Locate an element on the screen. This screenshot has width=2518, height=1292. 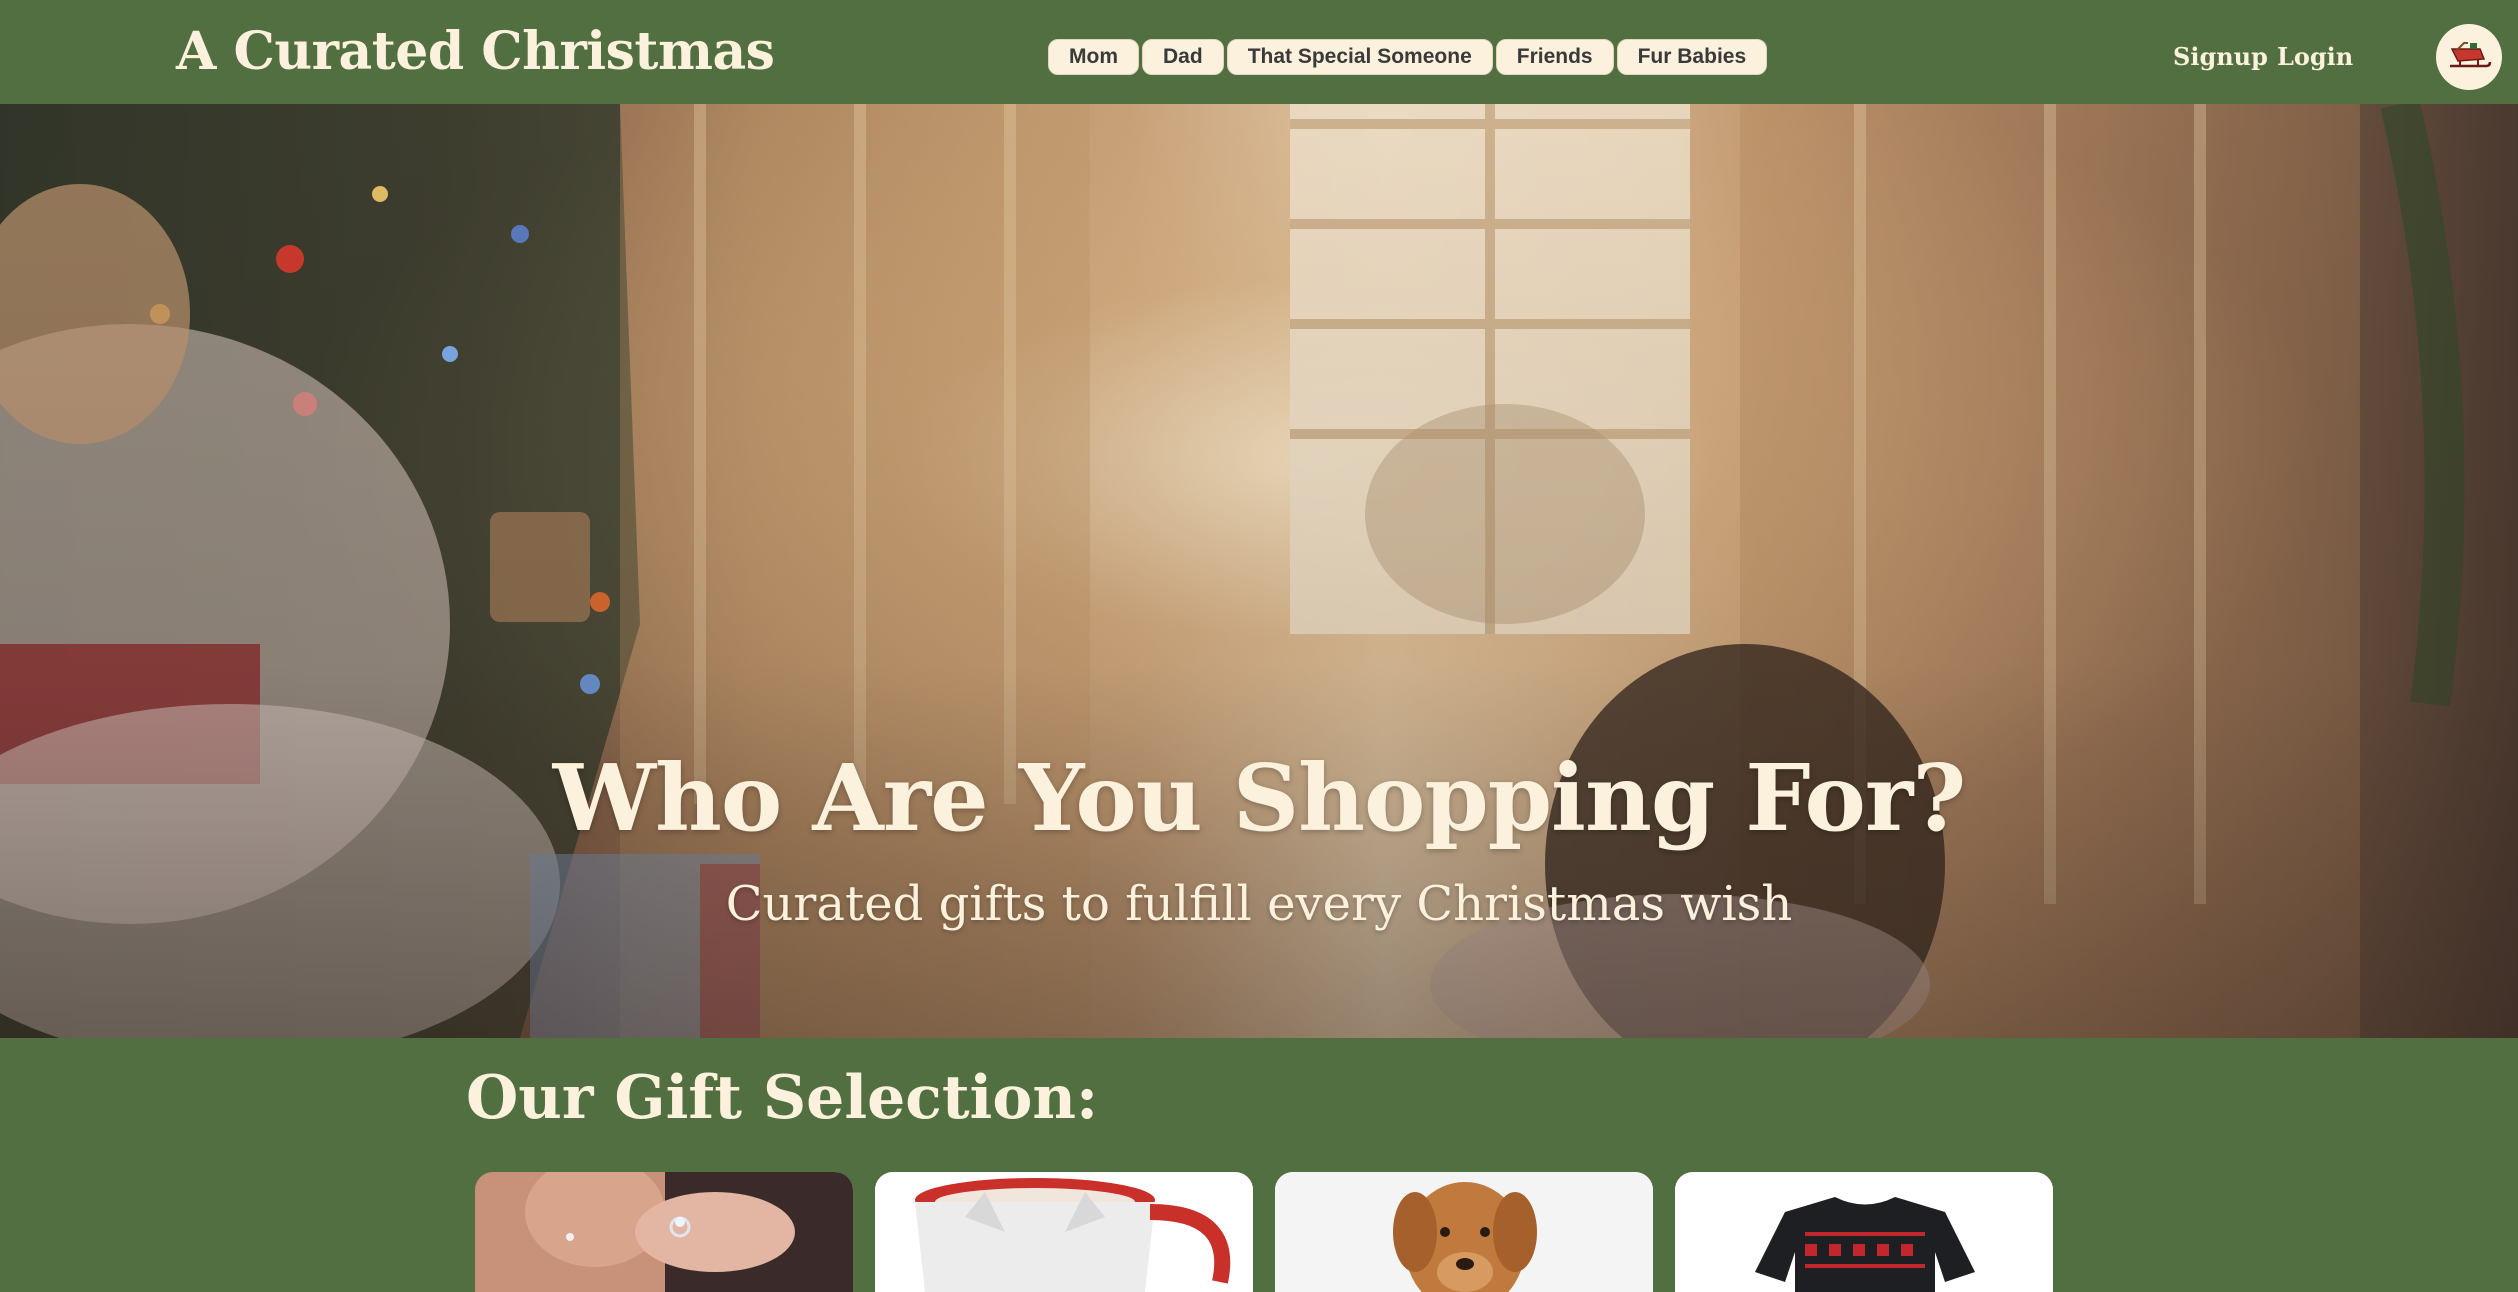
sweater-photo is located at coordinates (1864, 1232).